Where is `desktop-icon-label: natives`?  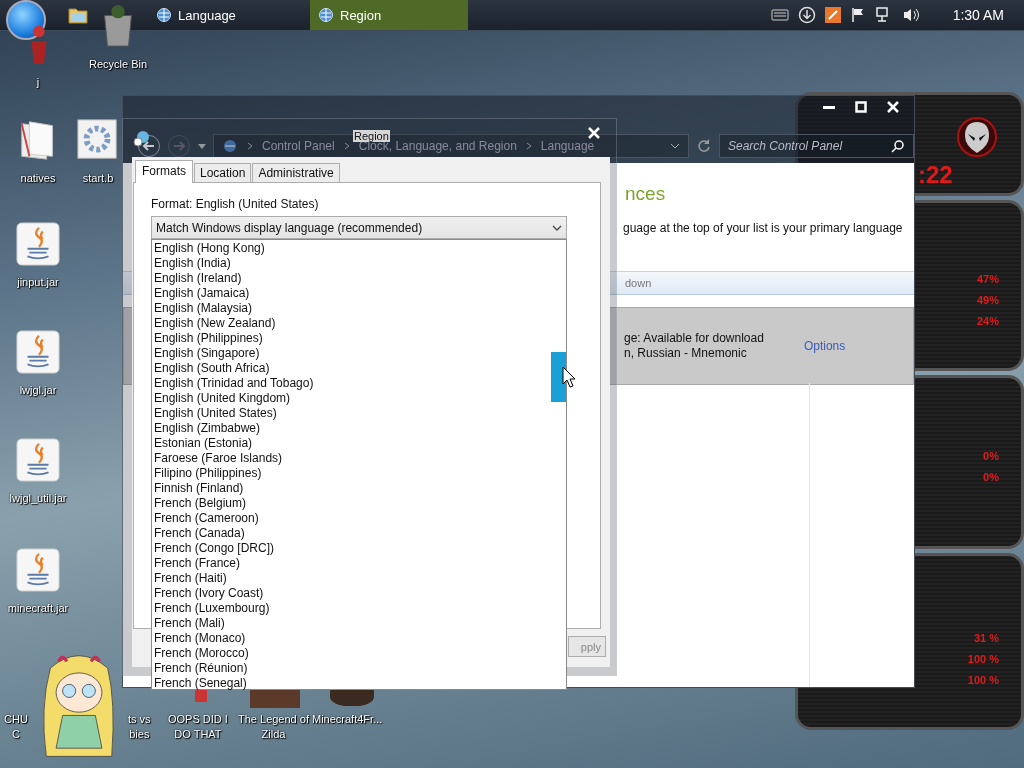
desktop-icon-label: natives is located at coordinates (38, 178).